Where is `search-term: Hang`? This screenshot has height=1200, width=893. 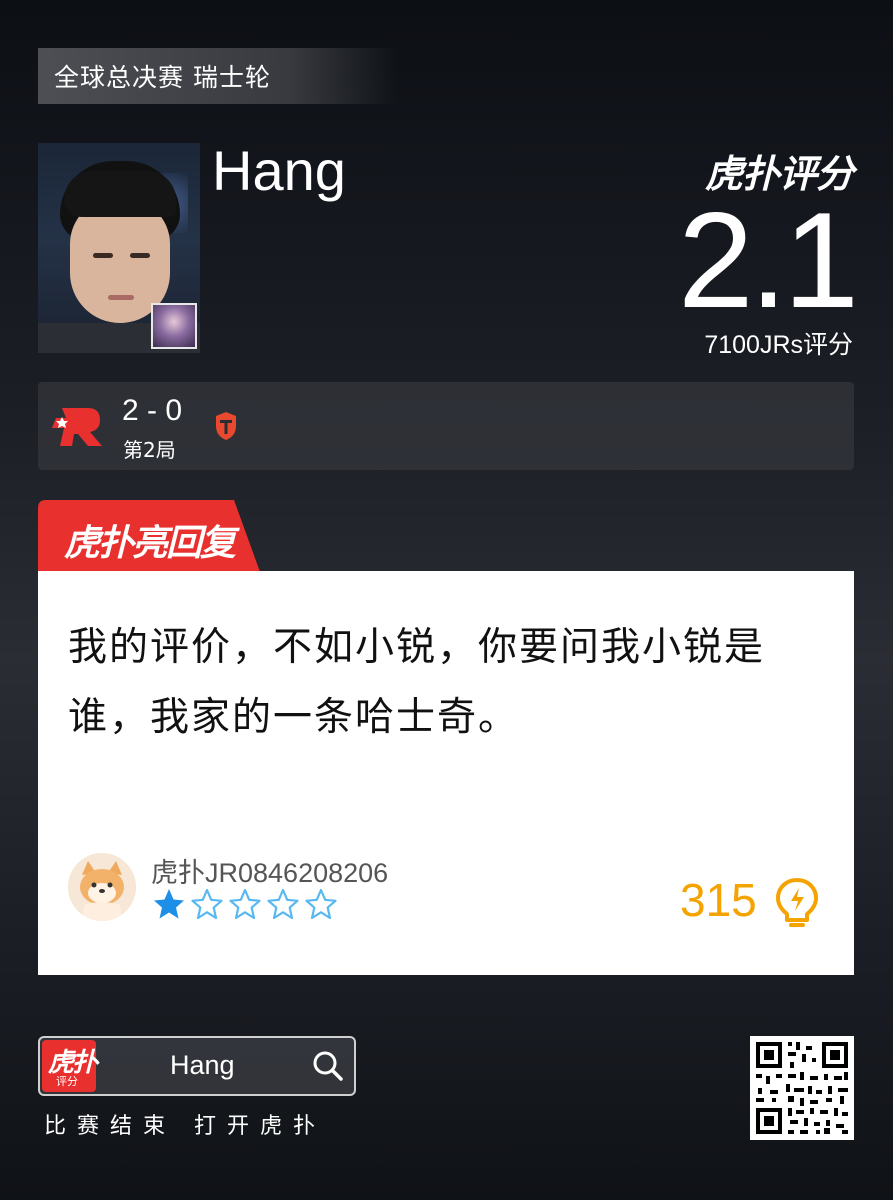 search-term: Hang is located at coordinates (202, 1065).